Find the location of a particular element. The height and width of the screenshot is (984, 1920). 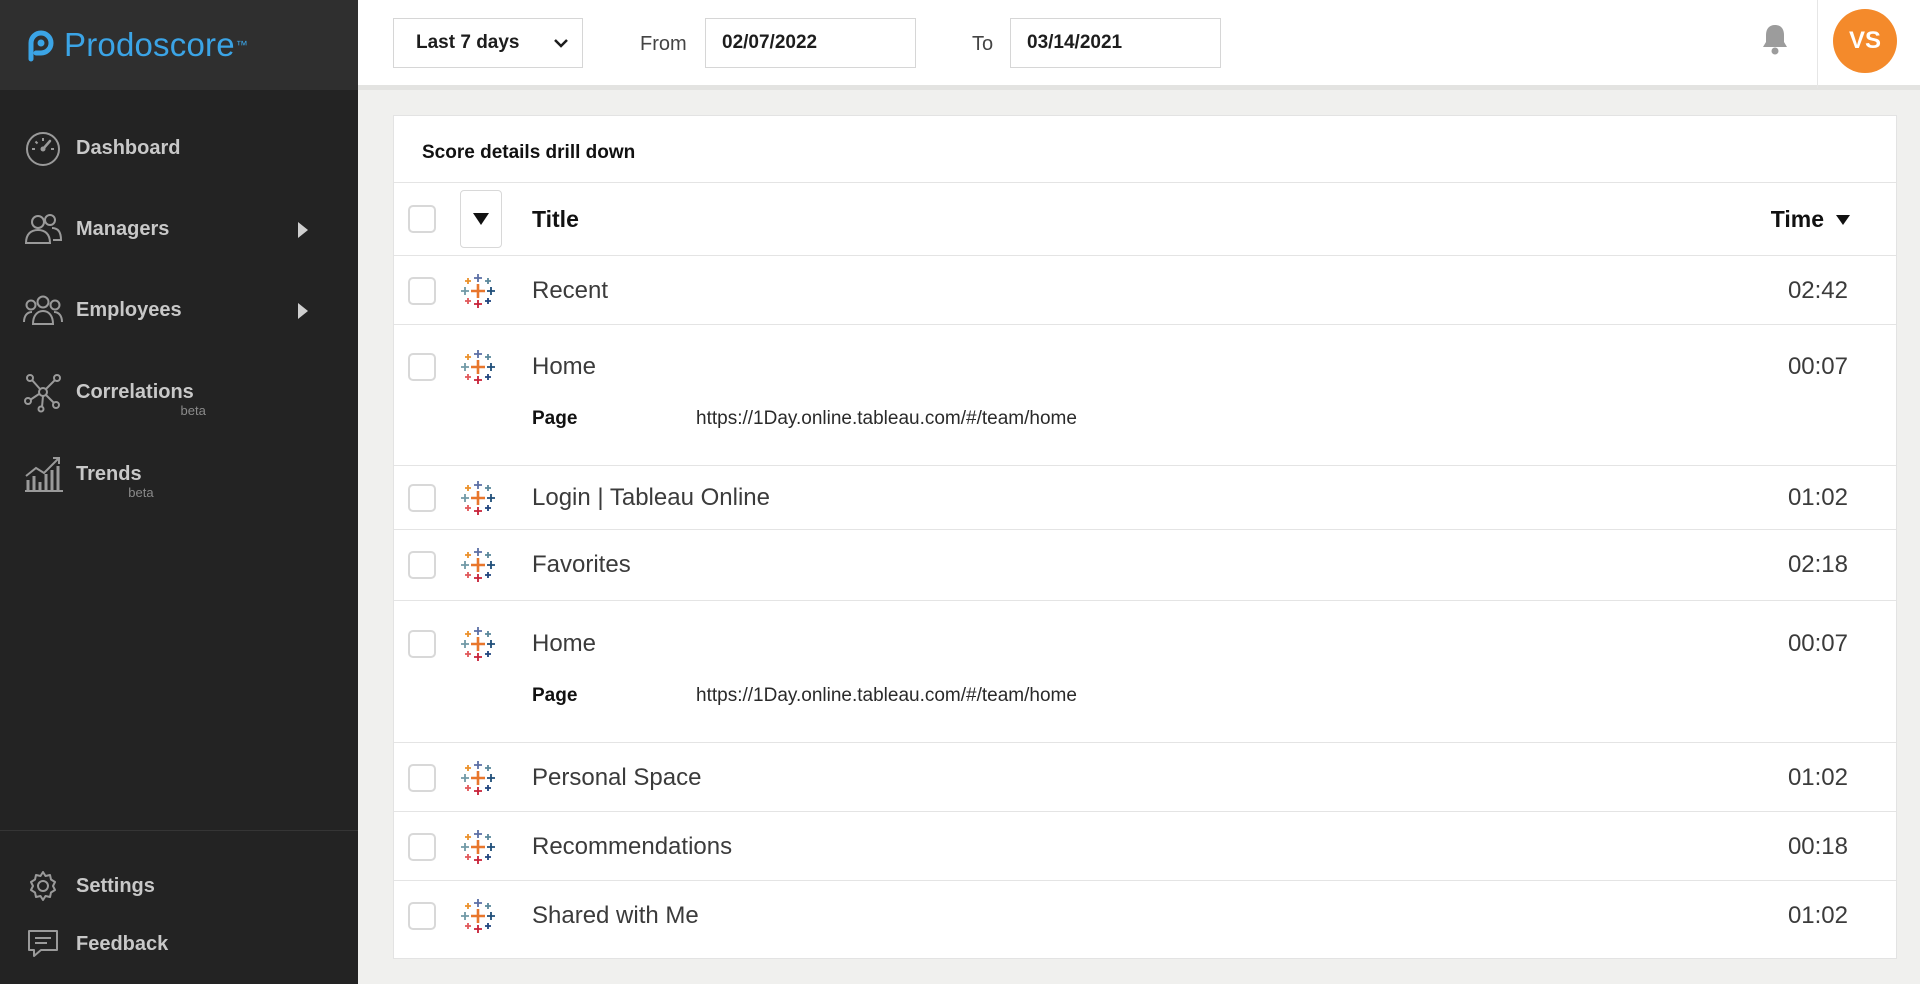

row-time: 00:18 is located at coordinates (1817, 846).